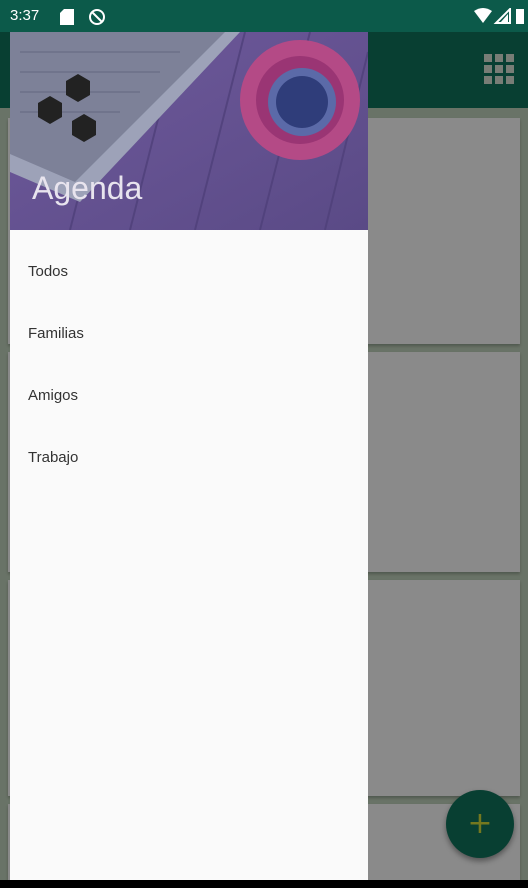  Describe the element at coordinates (25, 15) in the screenshot. I see `status-time: 3:37` at that location.